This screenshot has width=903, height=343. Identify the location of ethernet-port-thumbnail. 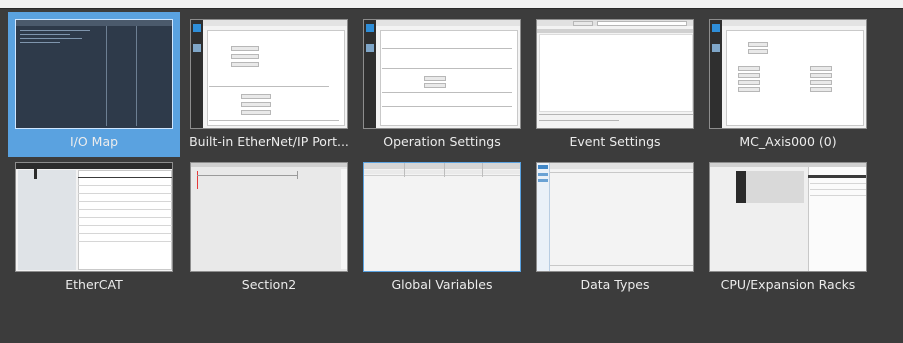
(269, 74).